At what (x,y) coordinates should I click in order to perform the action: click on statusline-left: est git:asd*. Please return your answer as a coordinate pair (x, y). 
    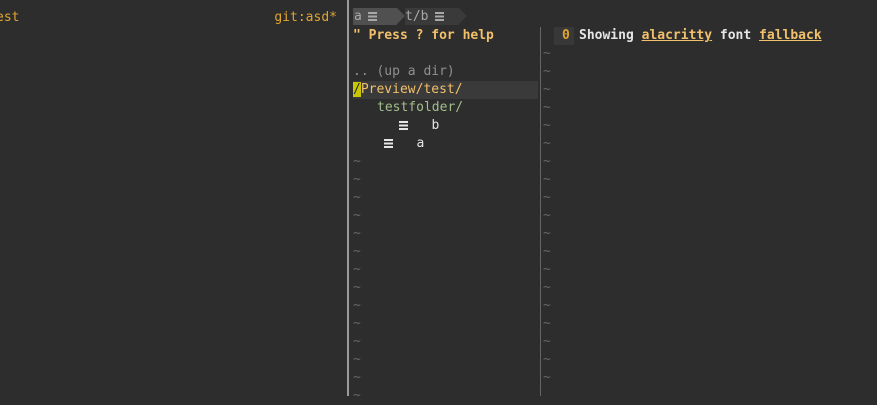
    Looking at the image, I should click on (173, 18).